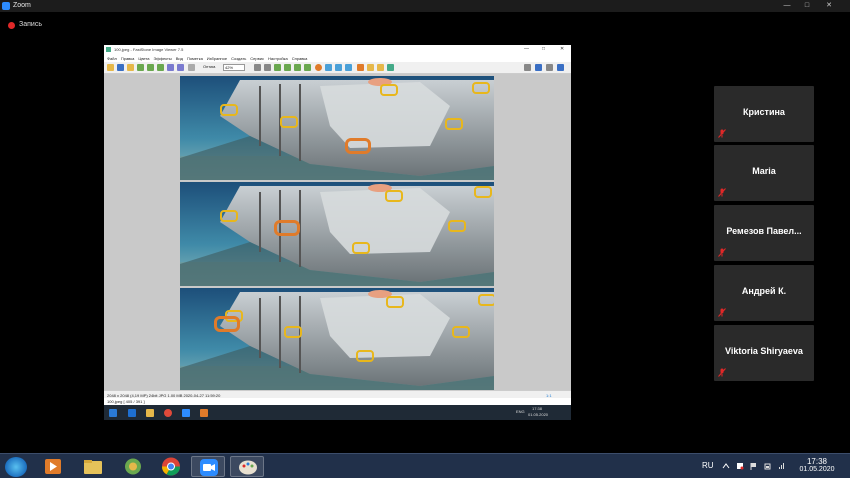 This screenshot has width=850, height=478. I want to click on viewer-maximize-icon: □, so click(543, 49).